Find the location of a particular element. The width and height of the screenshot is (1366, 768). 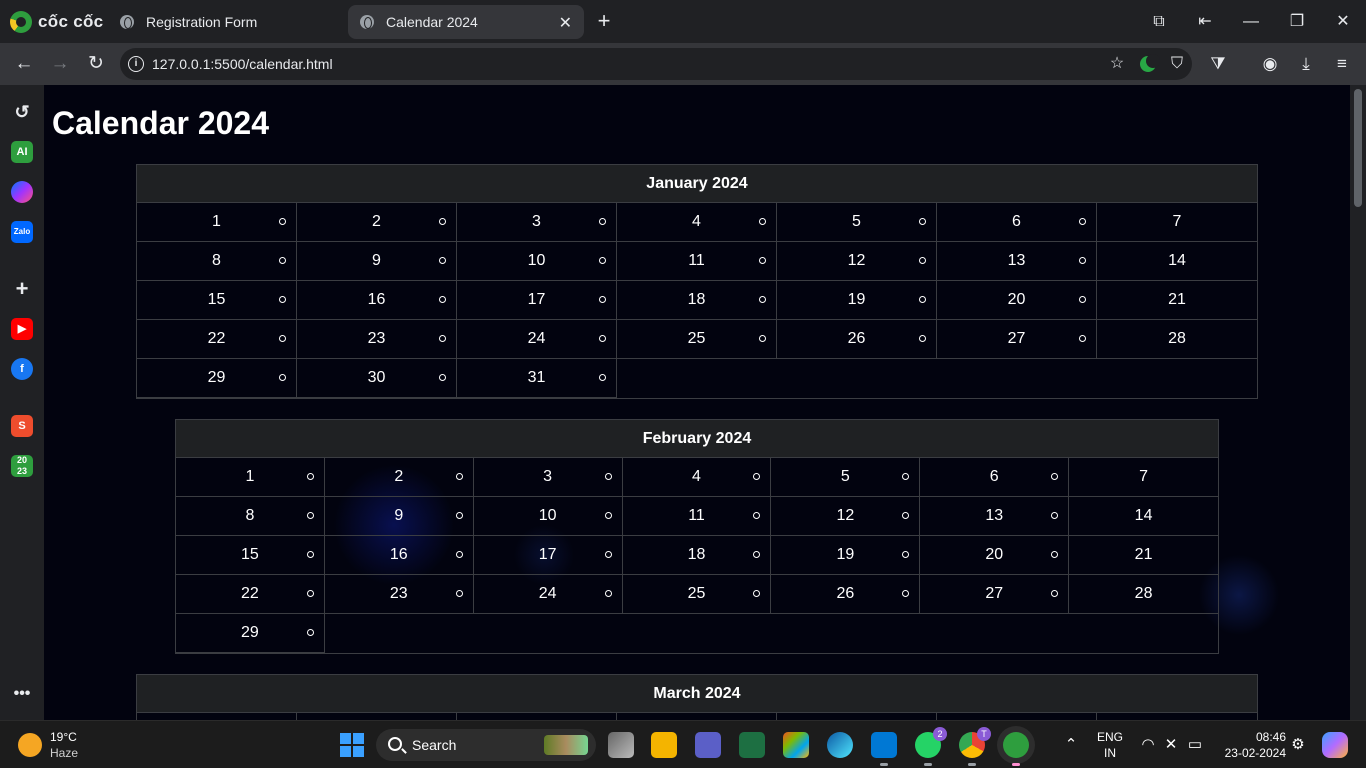

tab-calendar: Calendar 2024 ✕ is located at coordinates (466, 22).